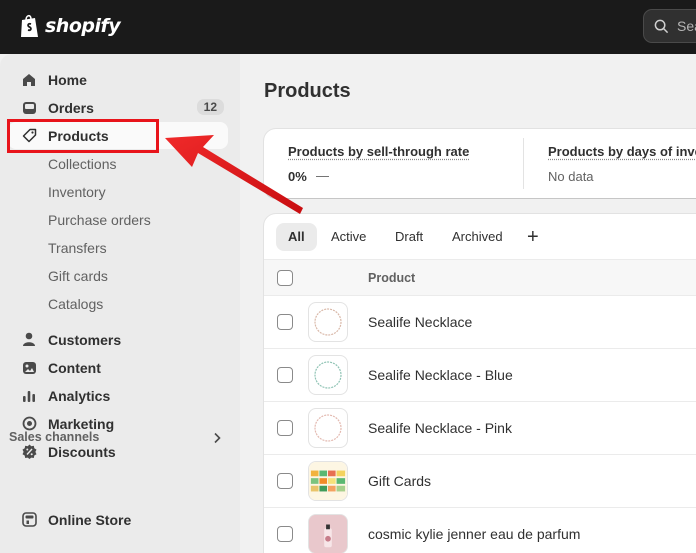  I want to click on metric-divider, so click(523, 163).